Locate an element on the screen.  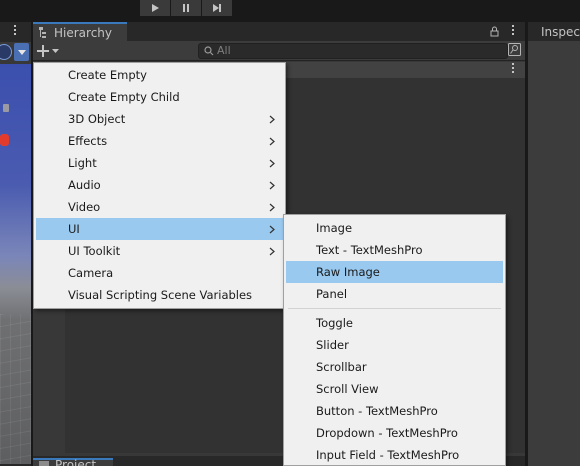
menu-item-text-textmeshpro: Text - TextMeshPro is located at coordinates (394, 250).